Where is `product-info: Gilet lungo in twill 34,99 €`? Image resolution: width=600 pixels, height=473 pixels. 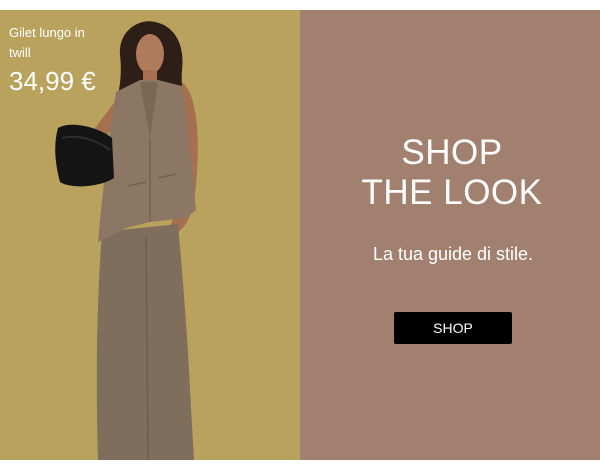
product-info: Gilet lungo in twill 34,99 € is located at coordinates (52, 60).